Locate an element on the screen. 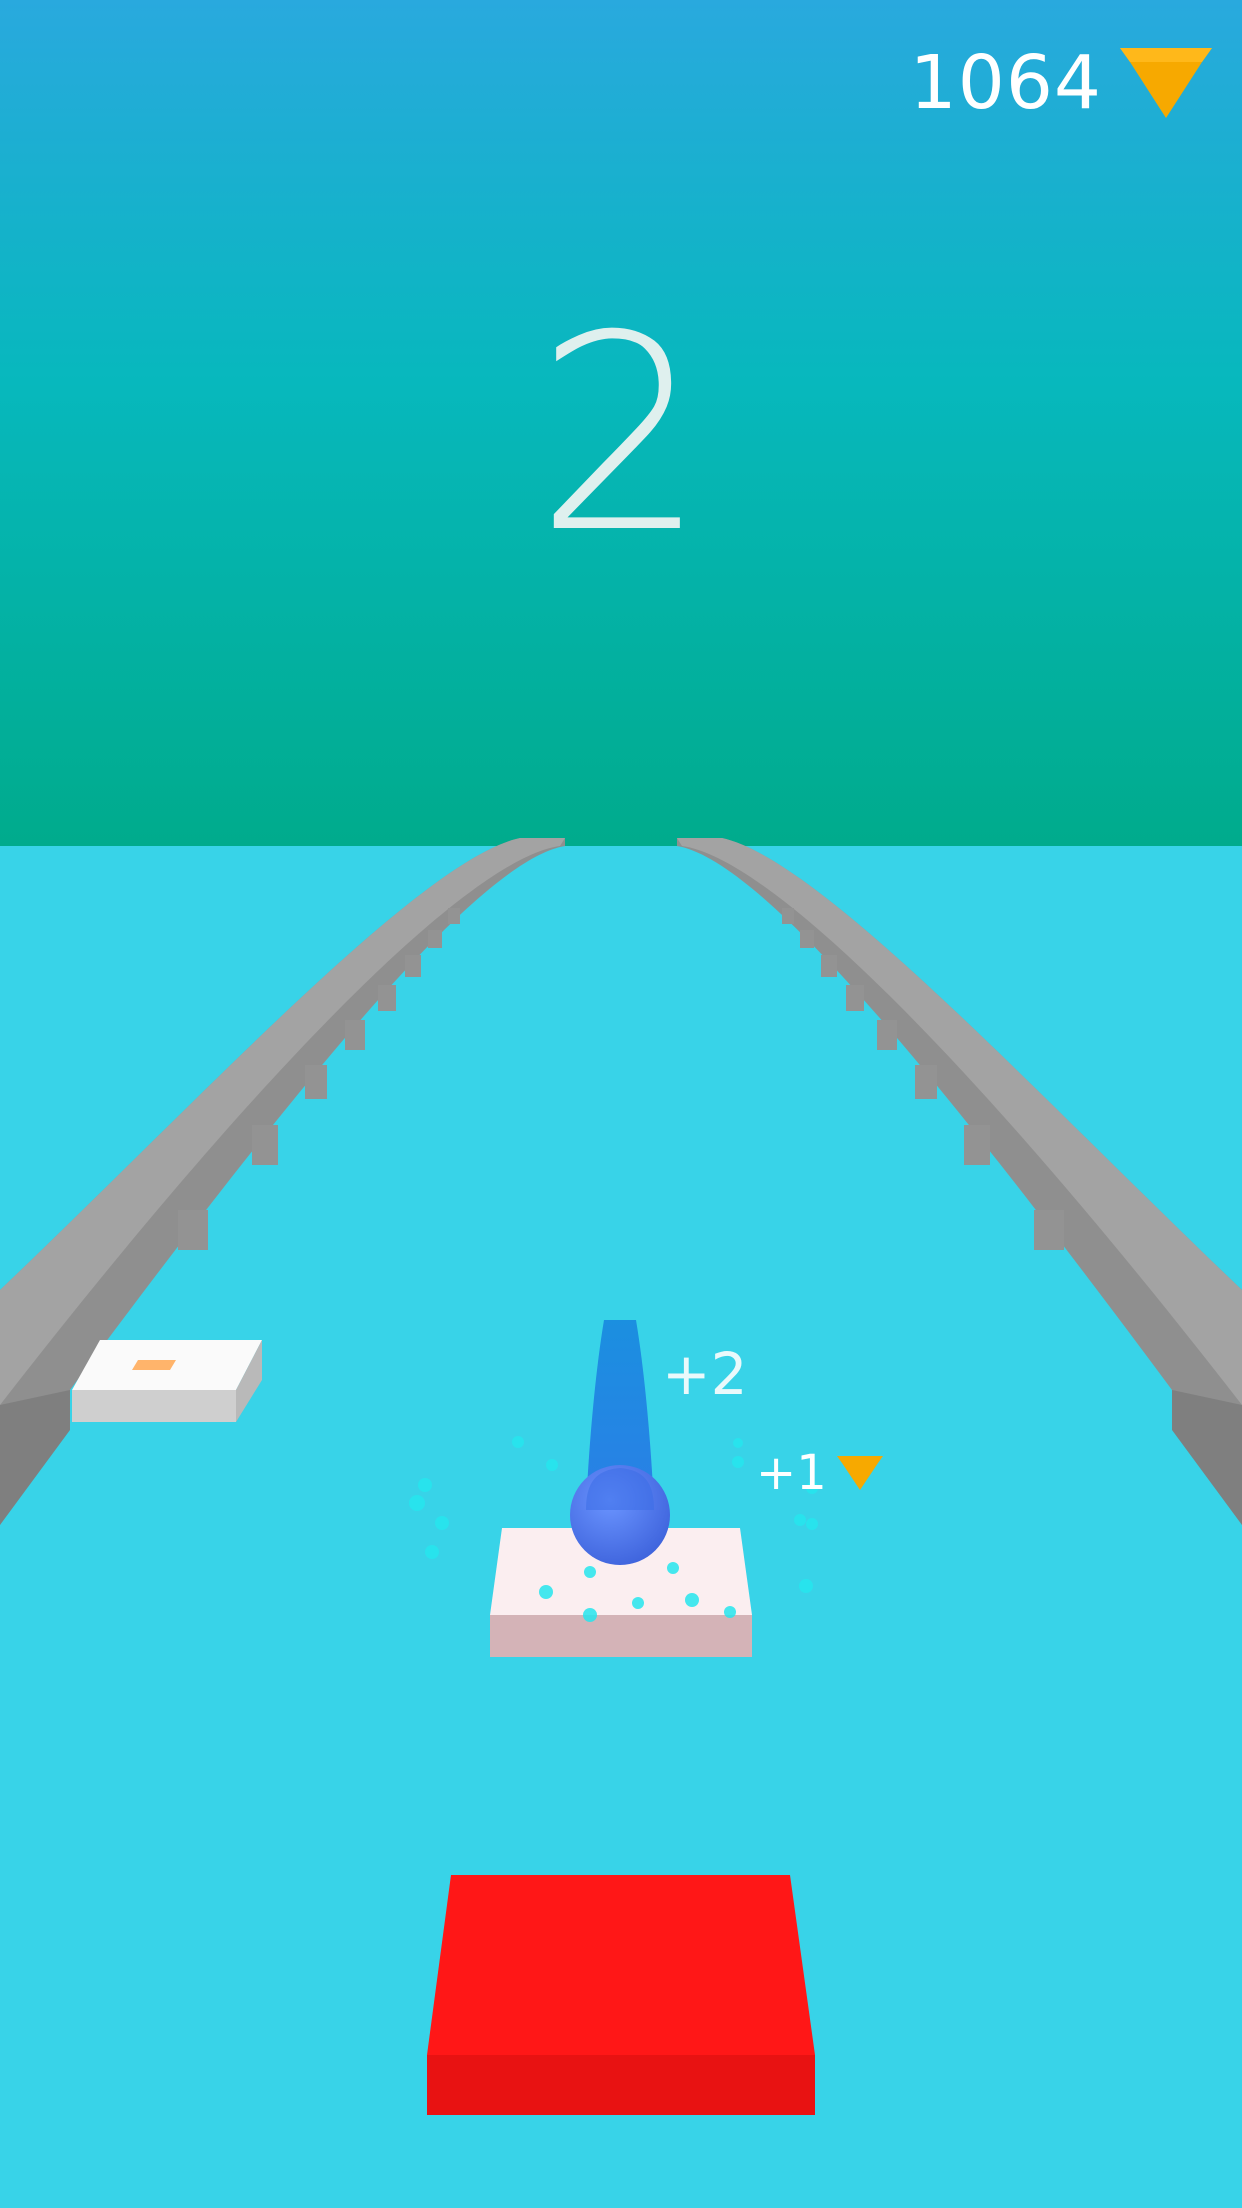  gem-marker is located at coordinates (154, 1365).